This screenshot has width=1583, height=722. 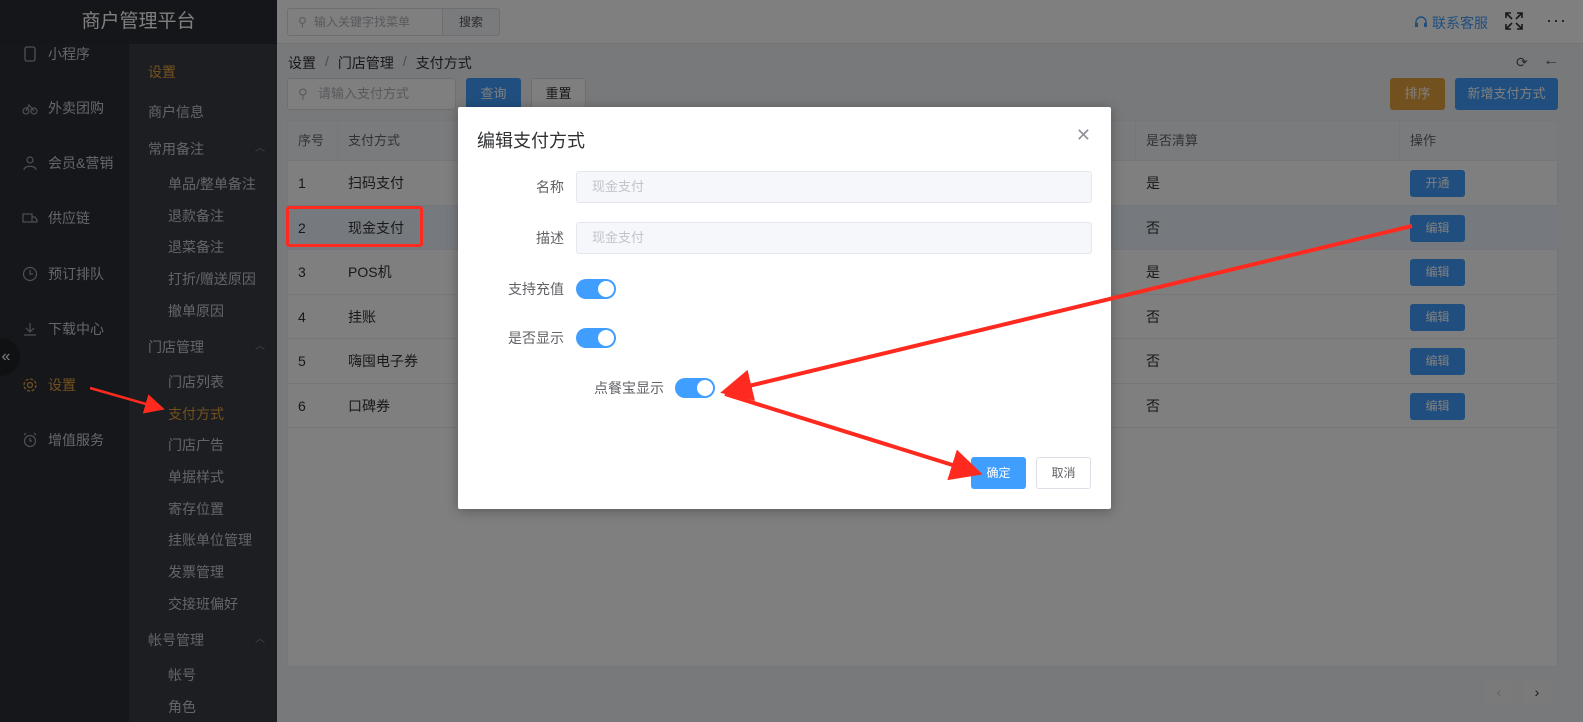 What do you see at coordinates (998, 473) in the screenshot?
I see `confirm-button: 确定` at bounding box center [998, 473].